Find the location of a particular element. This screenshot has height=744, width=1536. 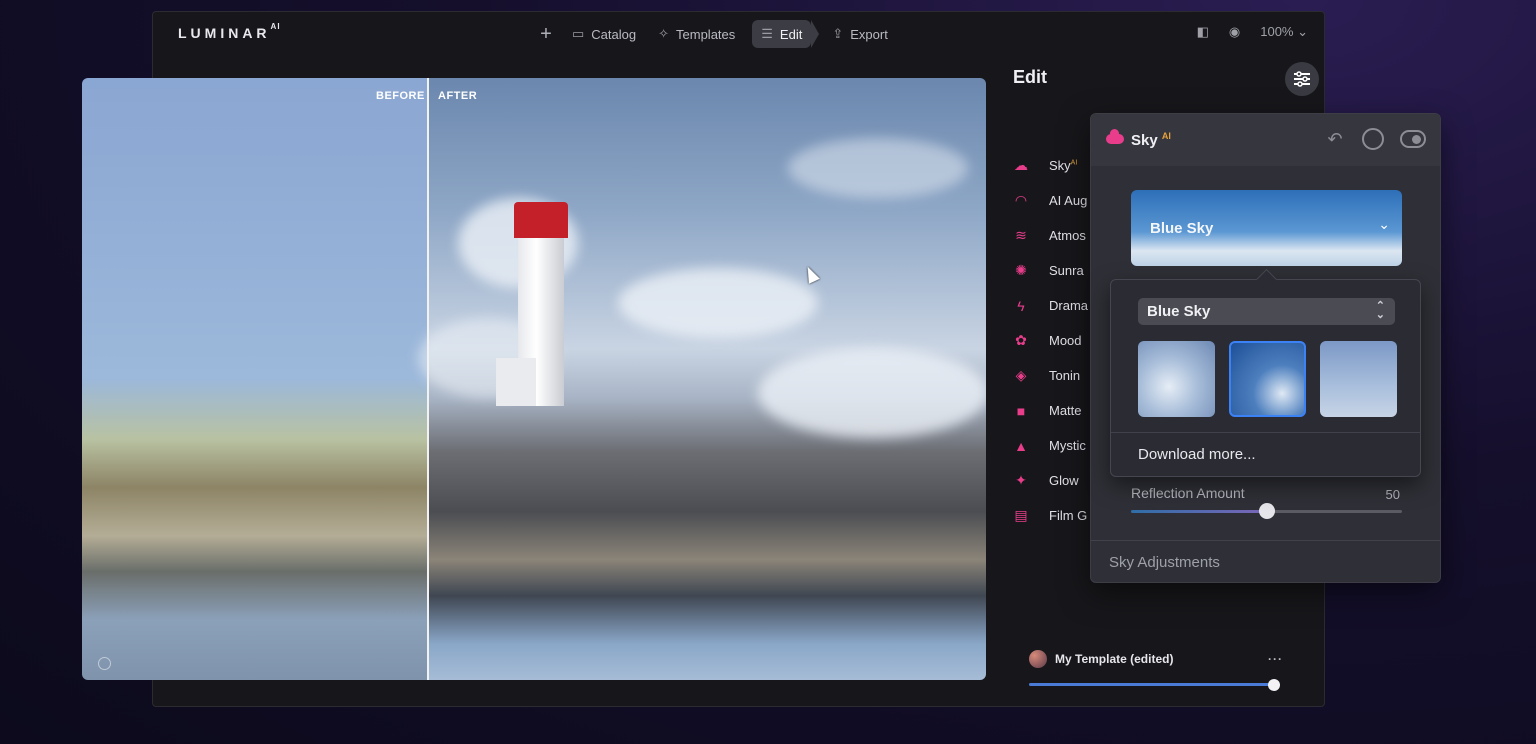

zoom-select: 100% ⌄ is located at coordinates (1284, 32).